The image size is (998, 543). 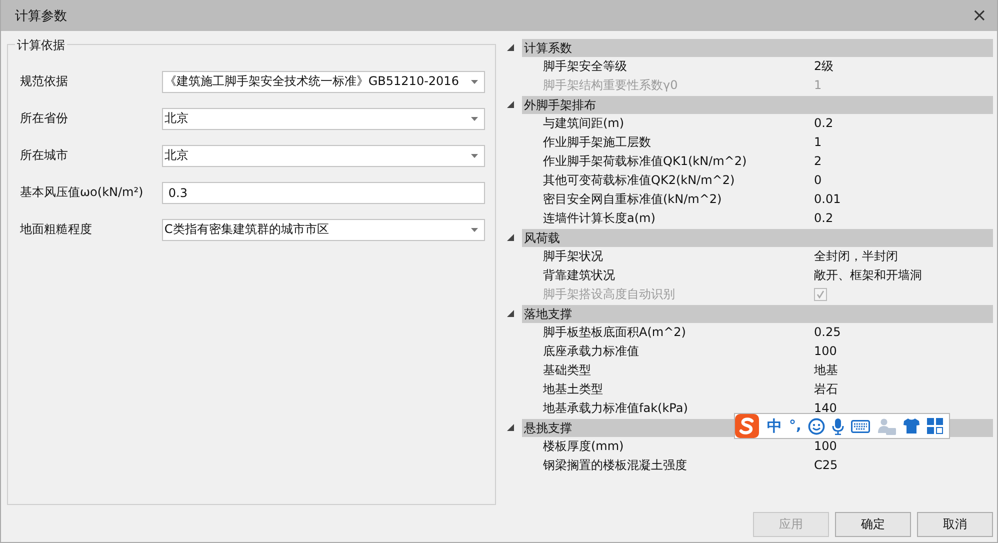 I want to click on group-title: 计算依据, so click(x=41, y=45).